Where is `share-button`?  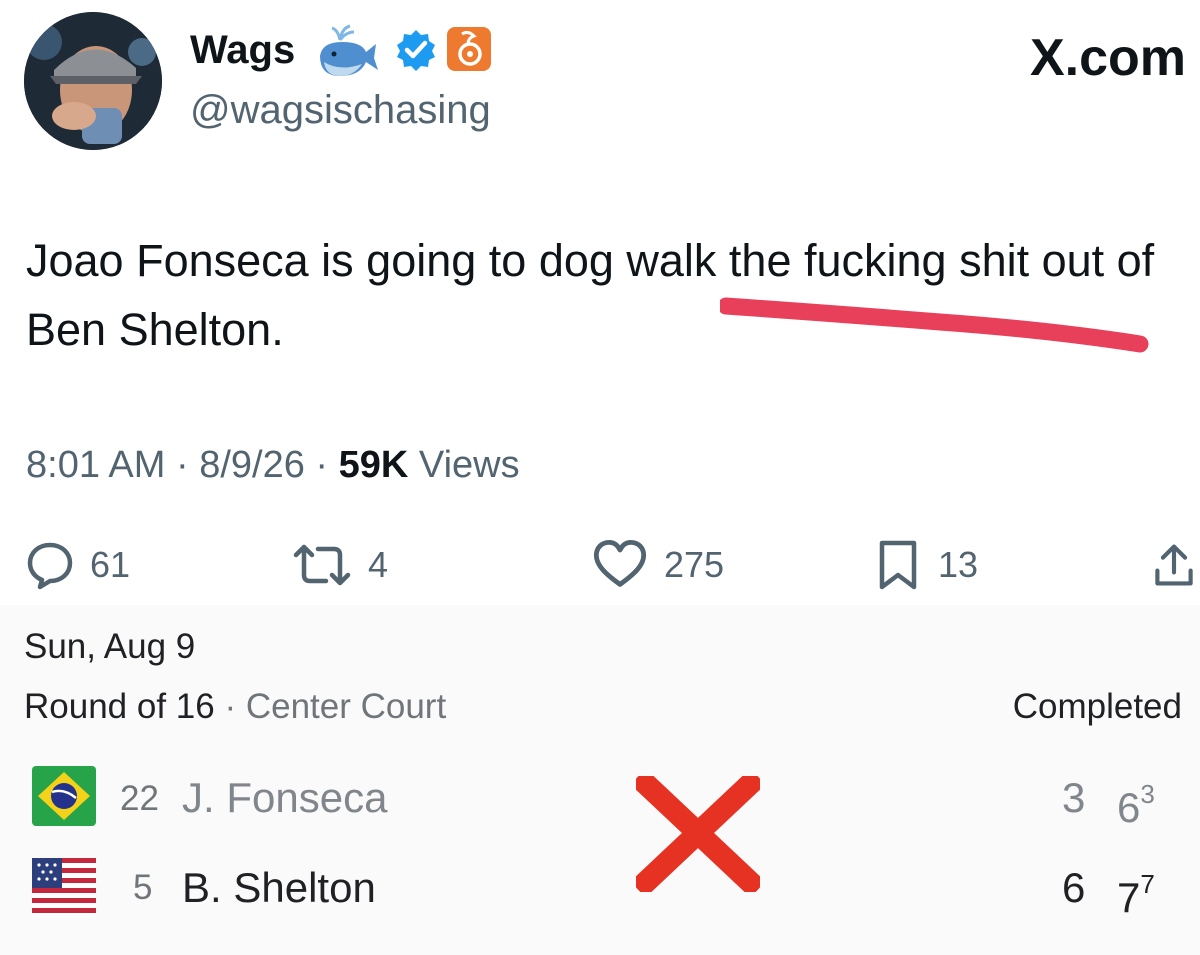
share-button is located at coordinates (1174, 565).